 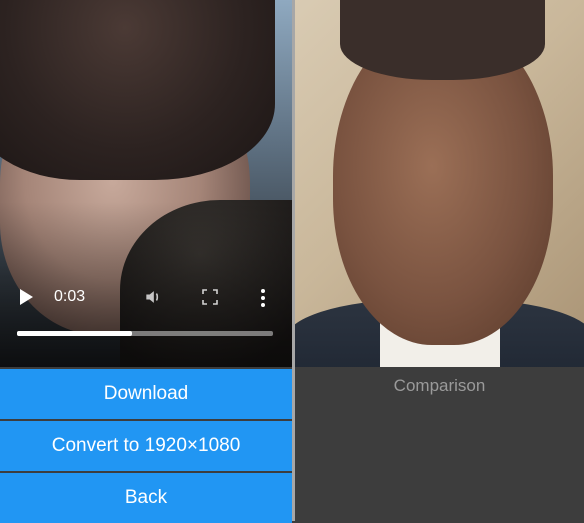 I want to click on download-button: Download, so click(x=146, y=394).